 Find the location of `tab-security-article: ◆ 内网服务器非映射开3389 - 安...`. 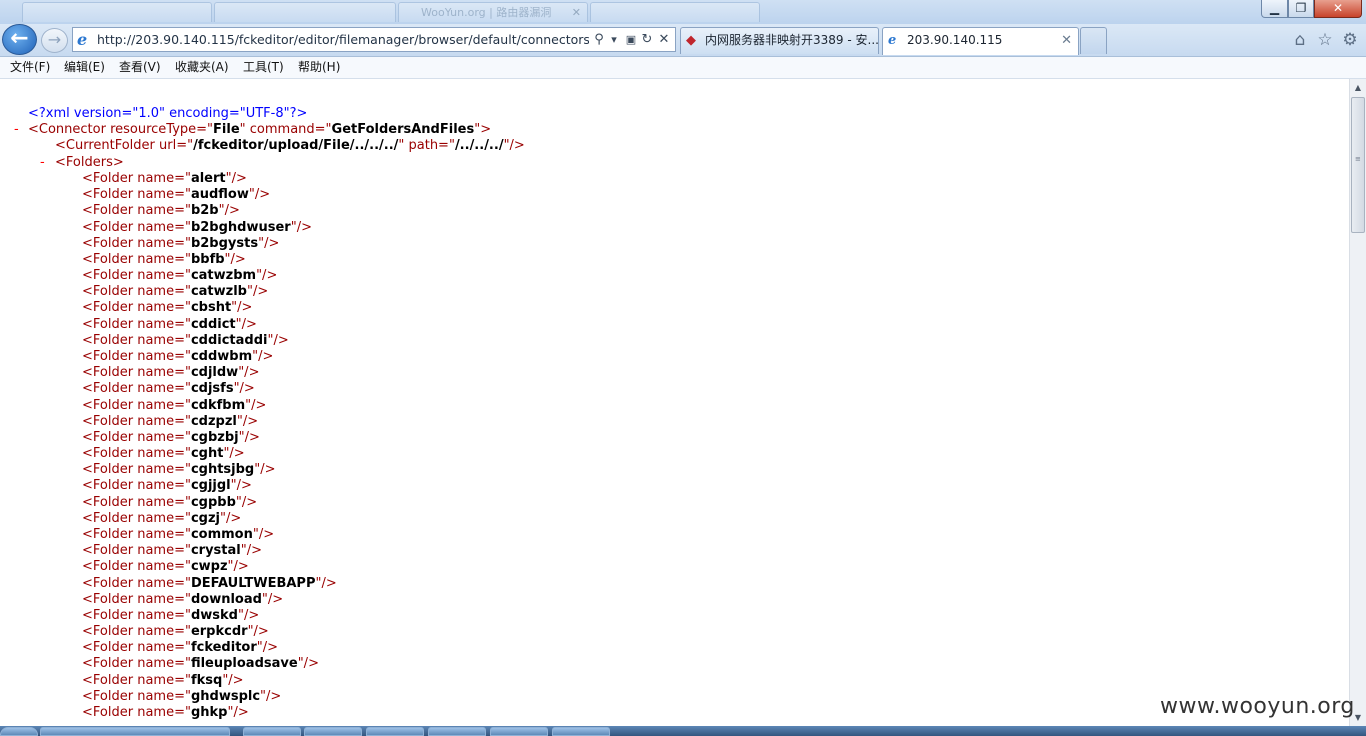

tab-security-article: ◆ 内网服务器非映射开3389 - 安... is located at coordinates (779, 40).